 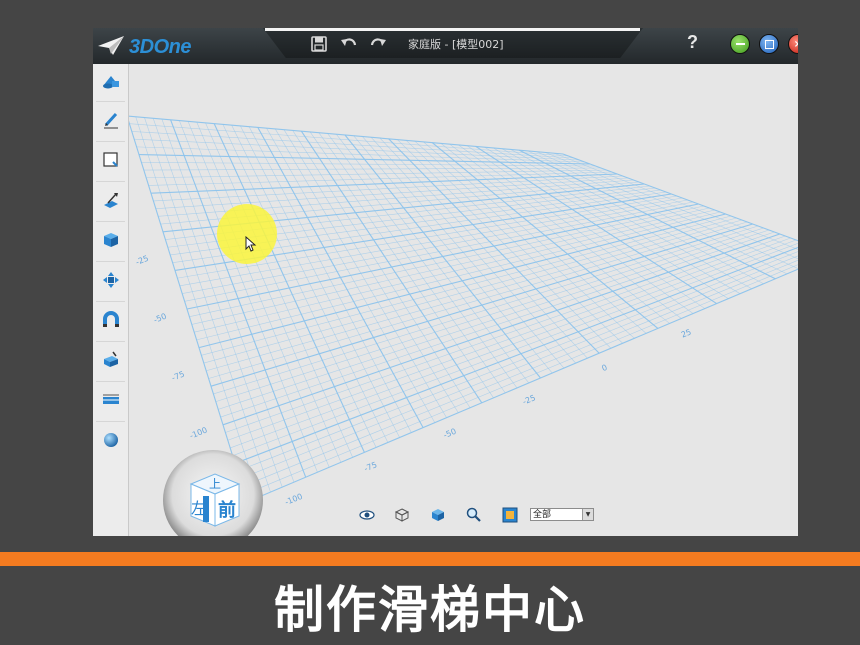 I want to click on filter-select-value: 全部, so click(x=542, y=515).